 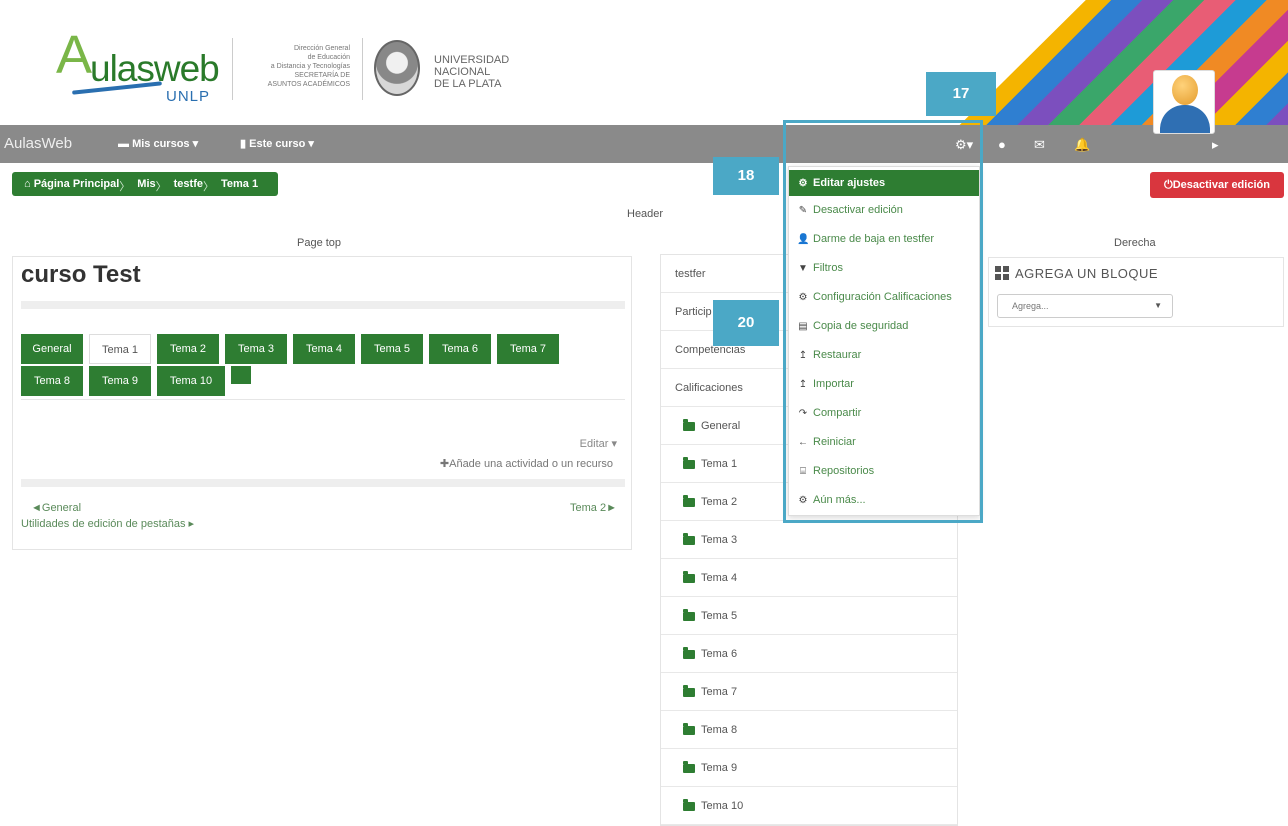 What do you see at coordinates (256, 349) in the screenshot?
I see `tab-tema-3: Tema 3` at bounding box center [256, 349].